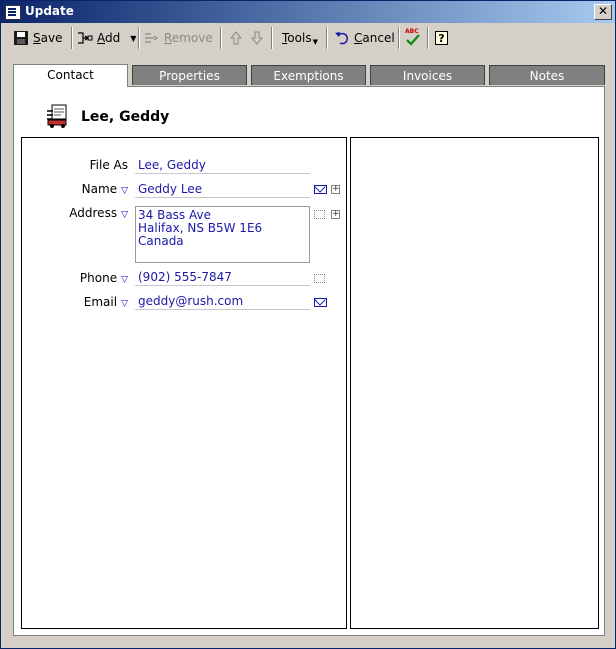  I want to click on arrow-up-icon, so click(236, 38).